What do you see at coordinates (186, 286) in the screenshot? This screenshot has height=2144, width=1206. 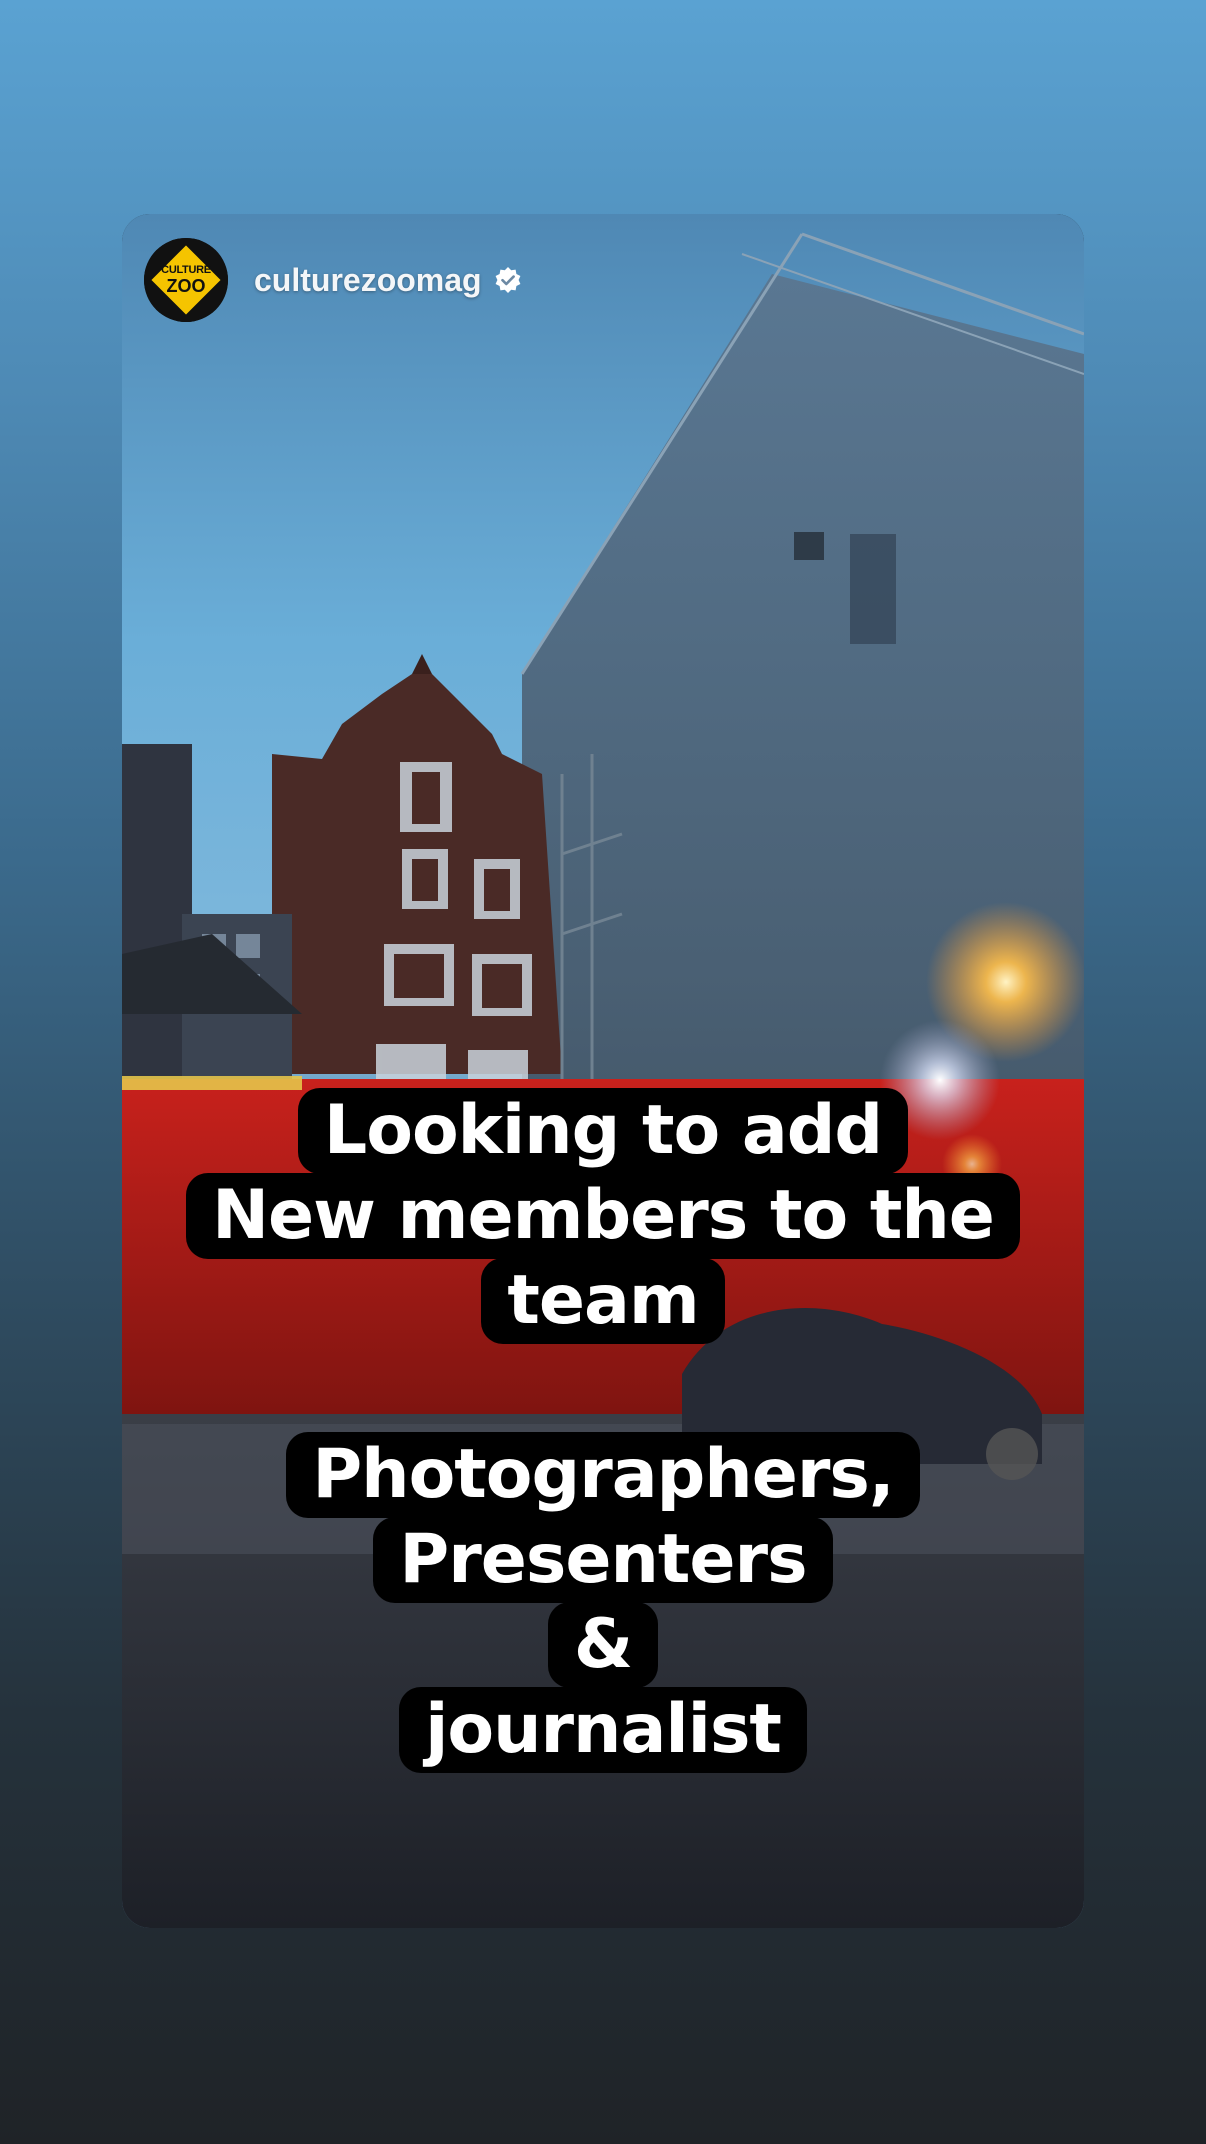 I see `logo-text-bottom: ZOO` at bounding box center [186, 286].